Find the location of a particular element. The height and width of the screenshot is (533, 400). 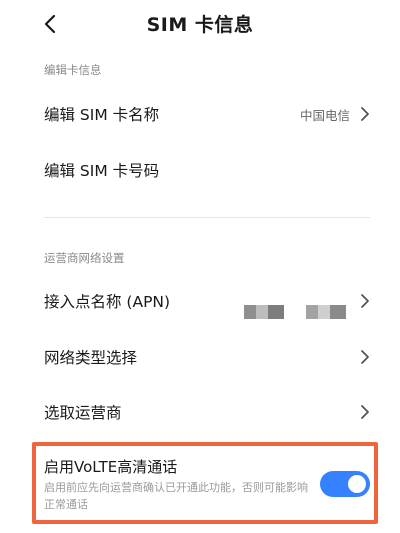

page-title: SIM 卡信息 is located at coordinates (200, 25).